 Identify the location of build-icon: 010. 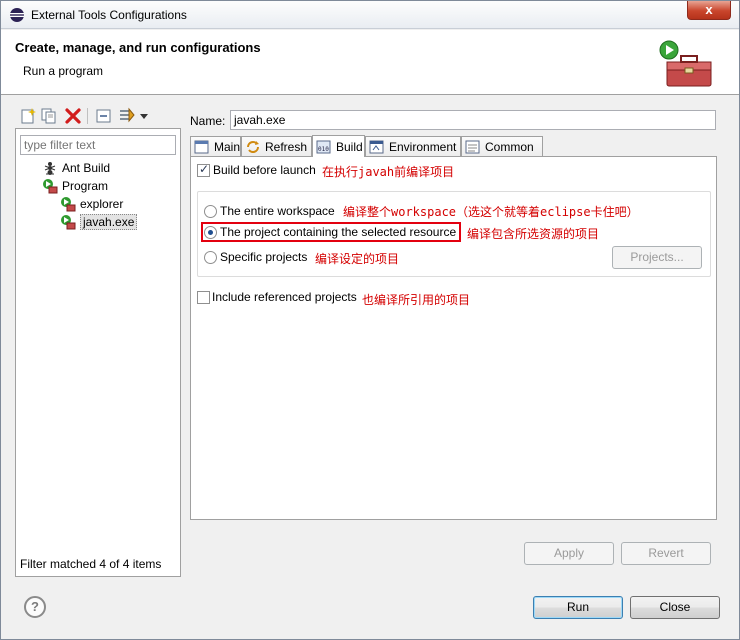
(323, 146).